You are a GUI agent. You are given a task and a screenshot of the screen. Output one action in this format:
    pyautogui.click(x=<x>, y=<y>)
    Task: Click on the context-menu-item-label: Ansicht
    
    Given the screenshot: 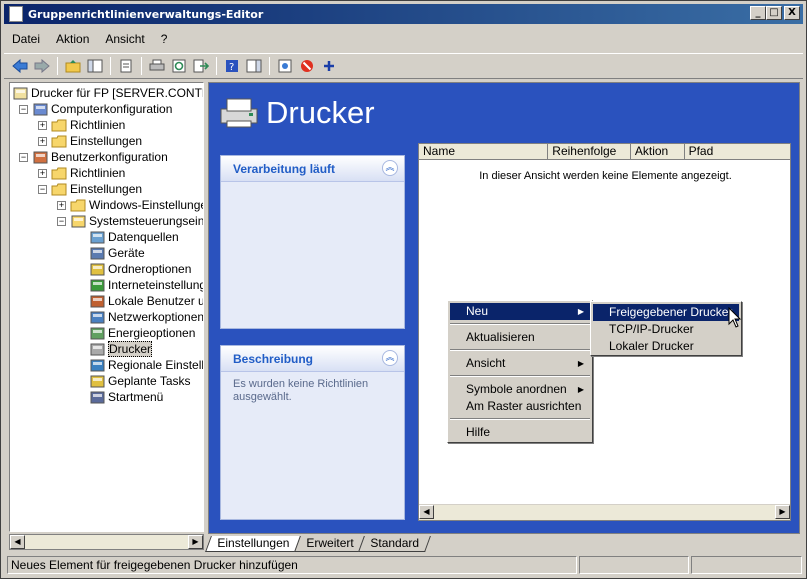 What is the action you would take?
    pyautogui.click(x=486, y=363)
    